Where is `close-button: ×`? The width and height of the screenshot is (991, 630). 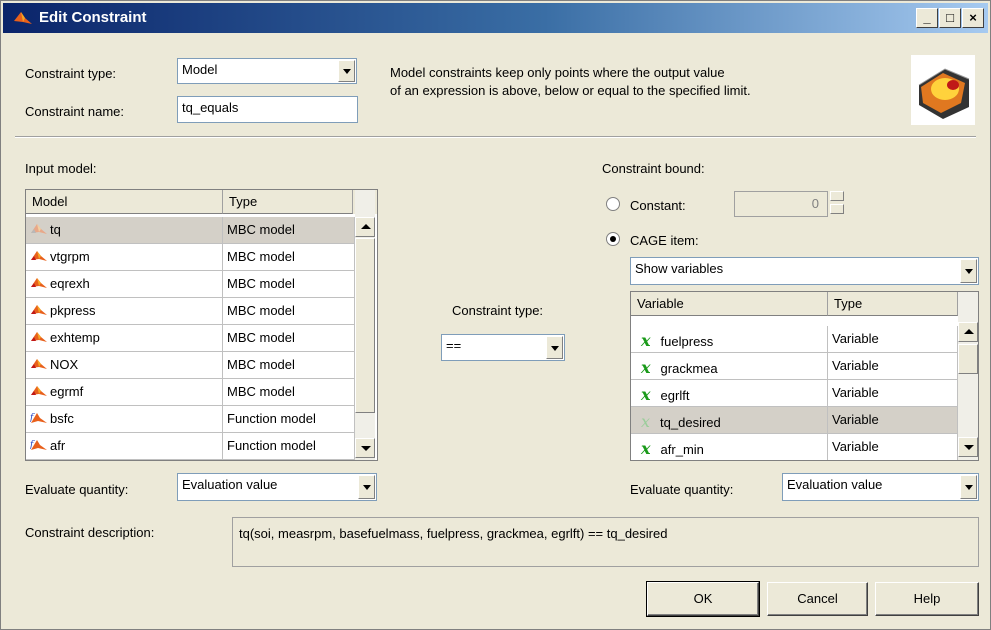 close-button: × is located at coordinates (973, 18).